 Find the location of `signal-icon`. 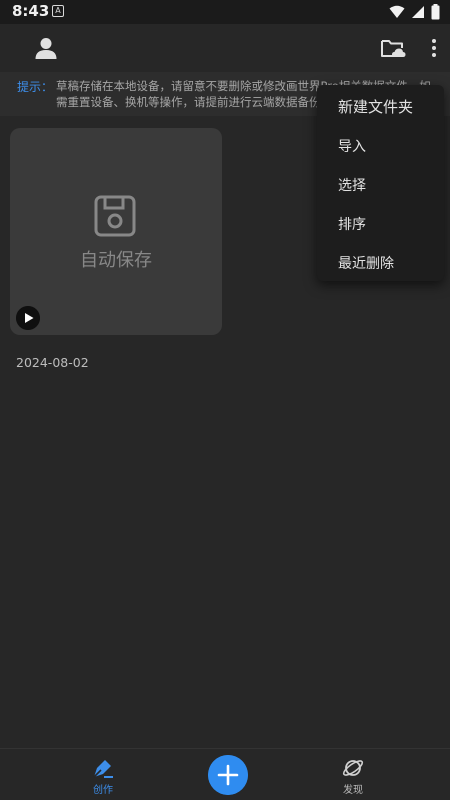

signal-icon is located at coordinates (418, 12).